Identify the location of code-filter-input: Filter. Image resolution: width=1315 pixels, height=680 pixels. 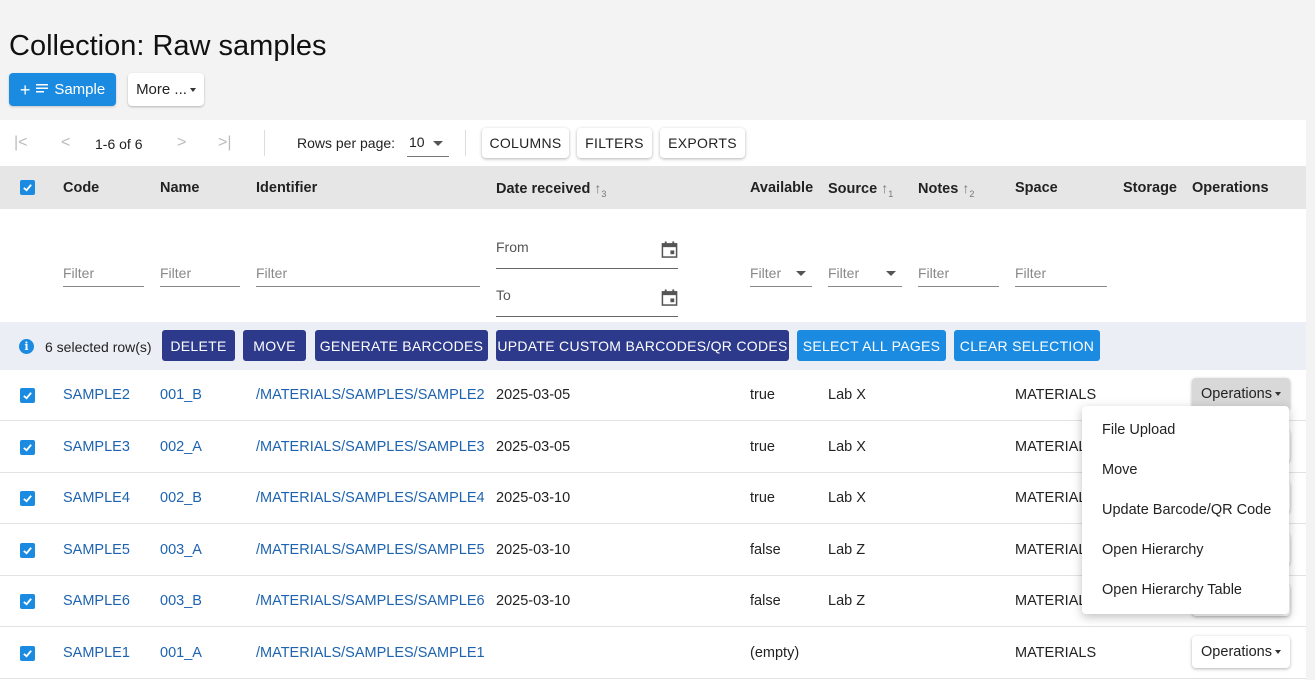
(103, 276).